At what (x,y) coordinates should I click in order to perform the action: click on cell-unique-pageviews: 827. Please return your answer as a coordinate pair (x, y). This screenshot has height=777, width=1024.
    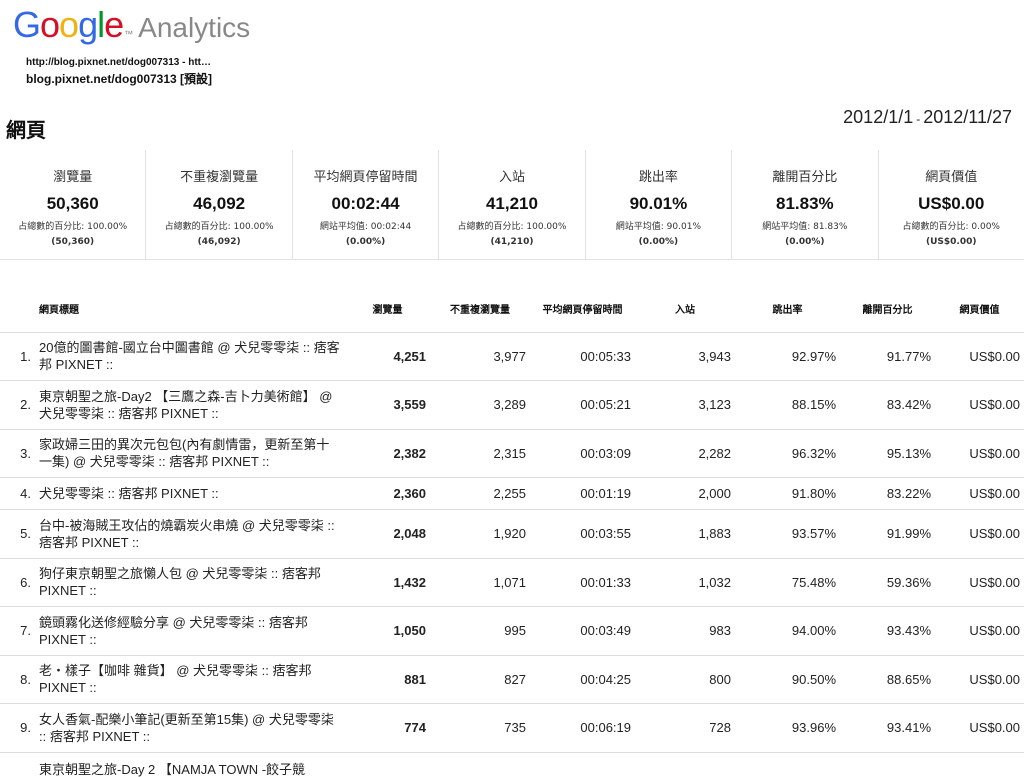
    Looking at the image, I should click on (480, 679).